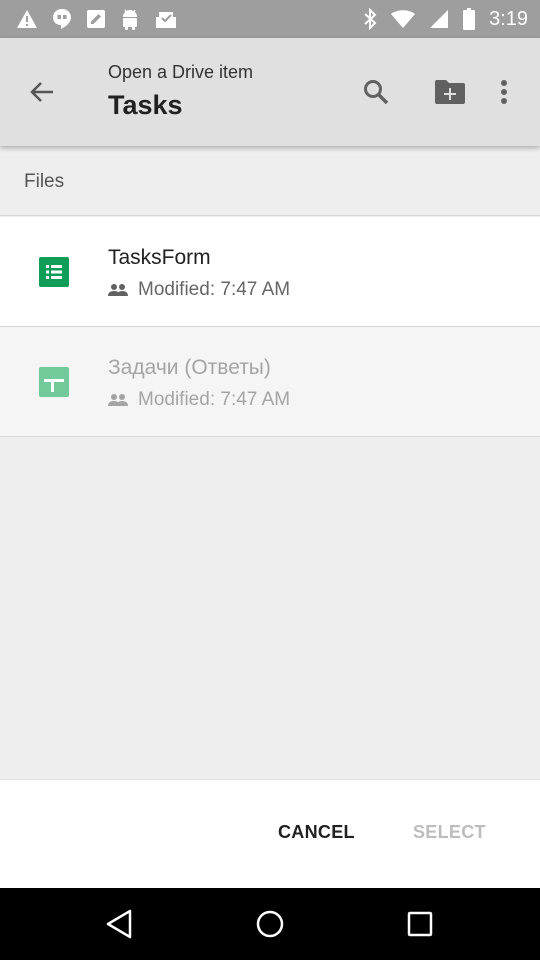 This screenshot has width=540, height=960. What do you see at coordinates (420, 924) in the screenshot?
I see `nav-recents-icon` at bounding box center [420, 924].